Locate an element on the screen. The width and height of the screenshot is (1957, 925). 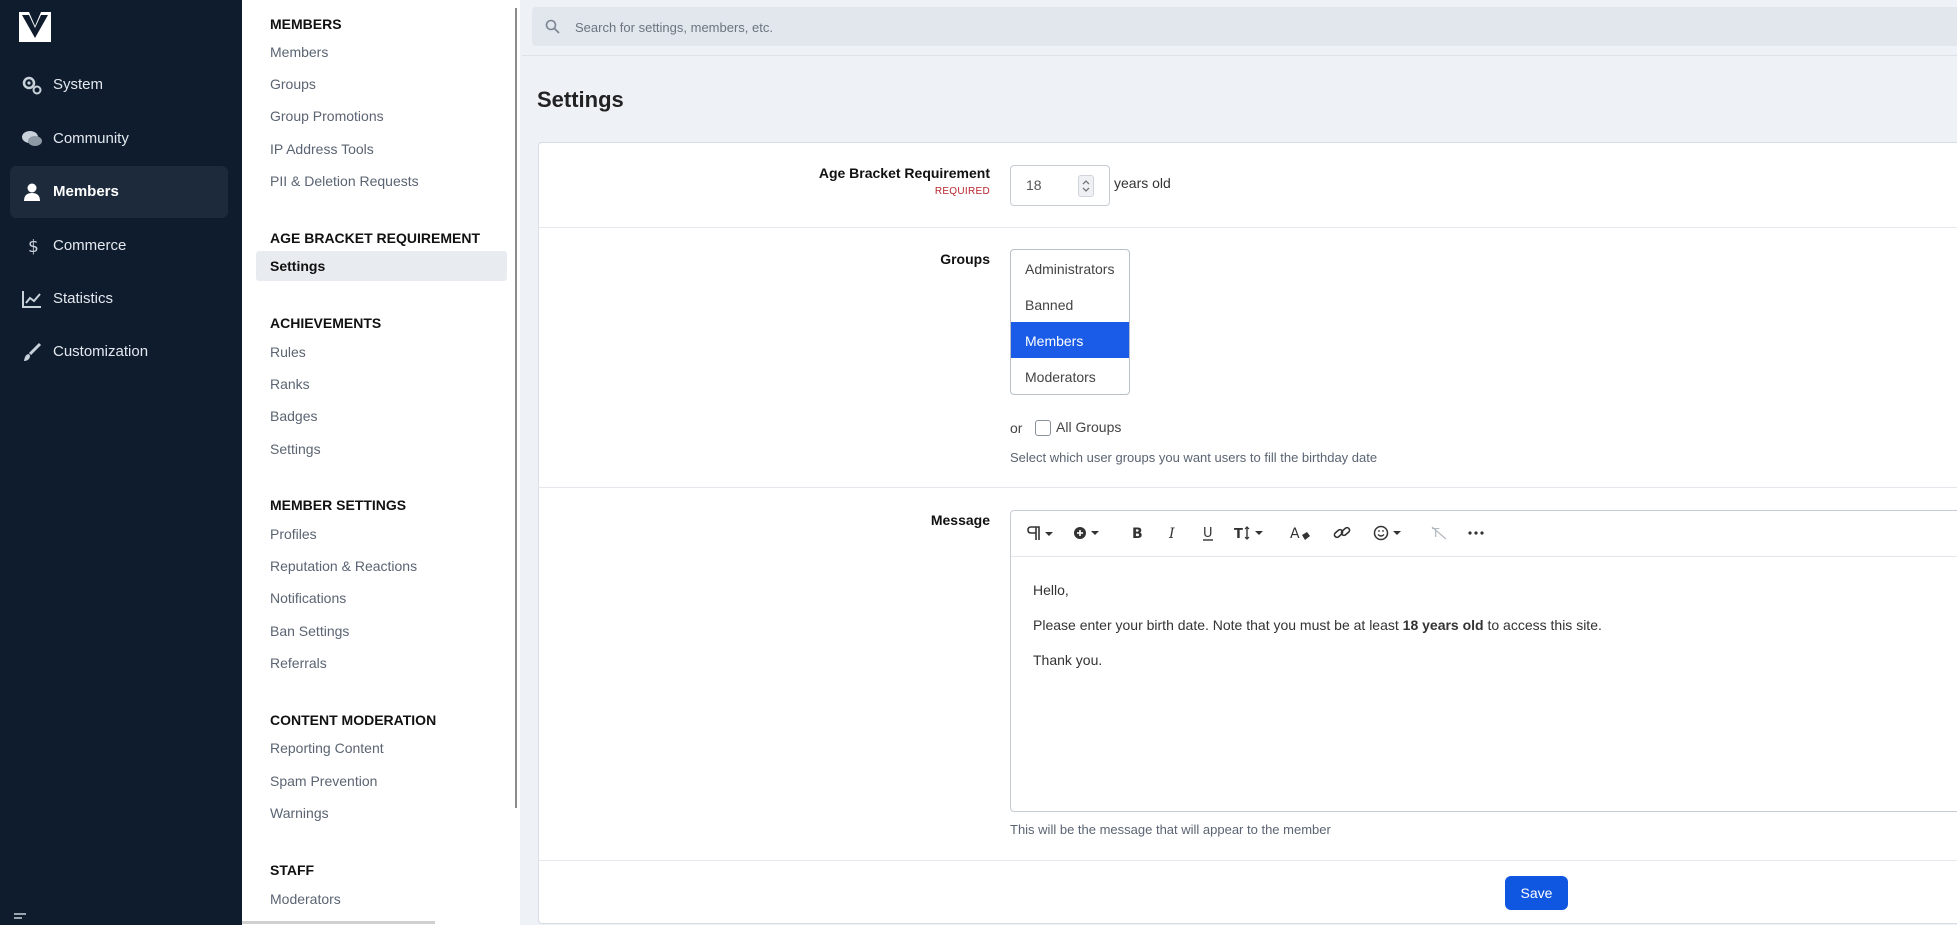
message-text: to access this site. is located at coordinates (1544, 625).